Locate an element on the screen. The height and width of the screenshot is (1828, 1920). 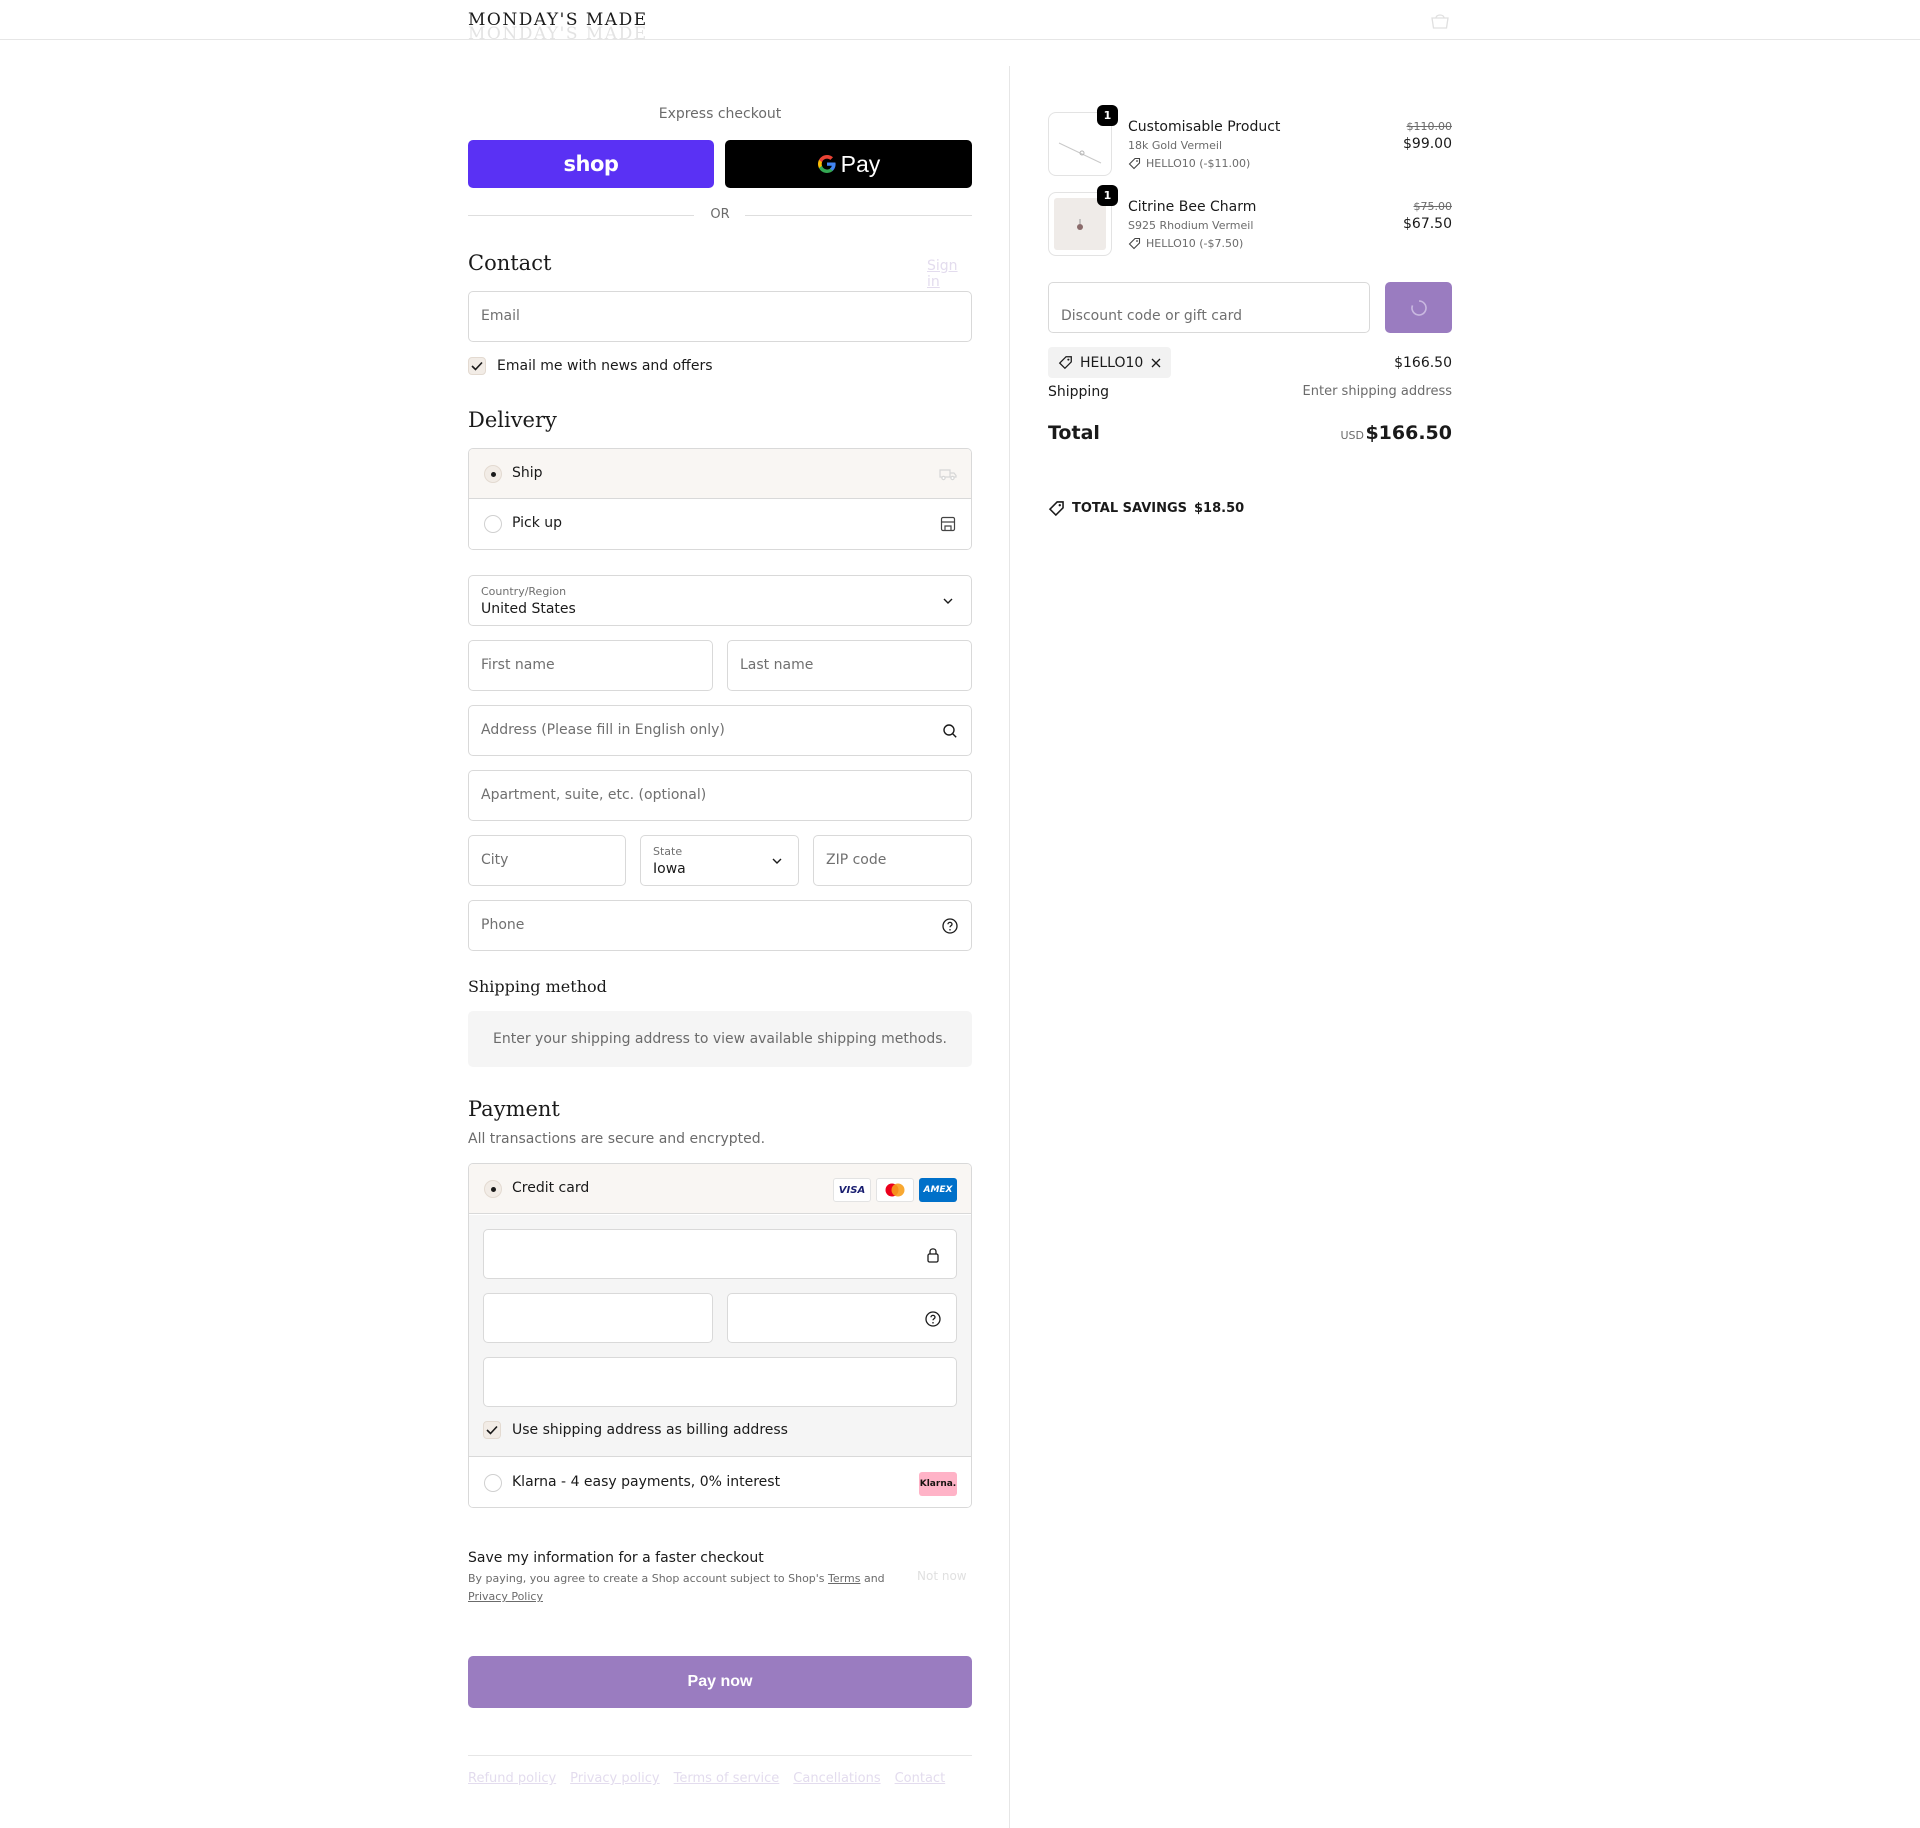
product-variant: 18k Gold Vermeil is located at coordinates (1175, 145).